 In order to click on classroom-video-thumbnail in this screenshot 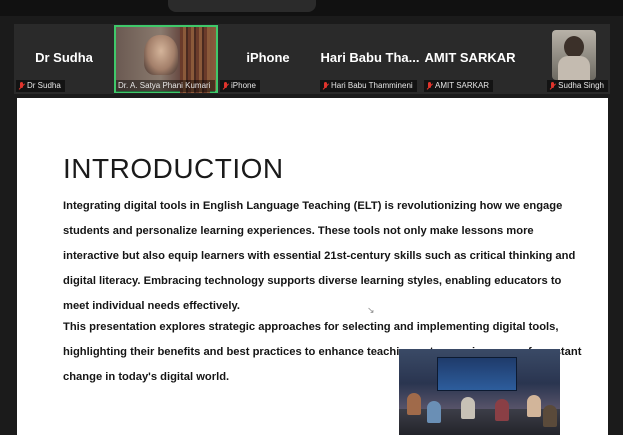, I will do `click(479, 392)`.